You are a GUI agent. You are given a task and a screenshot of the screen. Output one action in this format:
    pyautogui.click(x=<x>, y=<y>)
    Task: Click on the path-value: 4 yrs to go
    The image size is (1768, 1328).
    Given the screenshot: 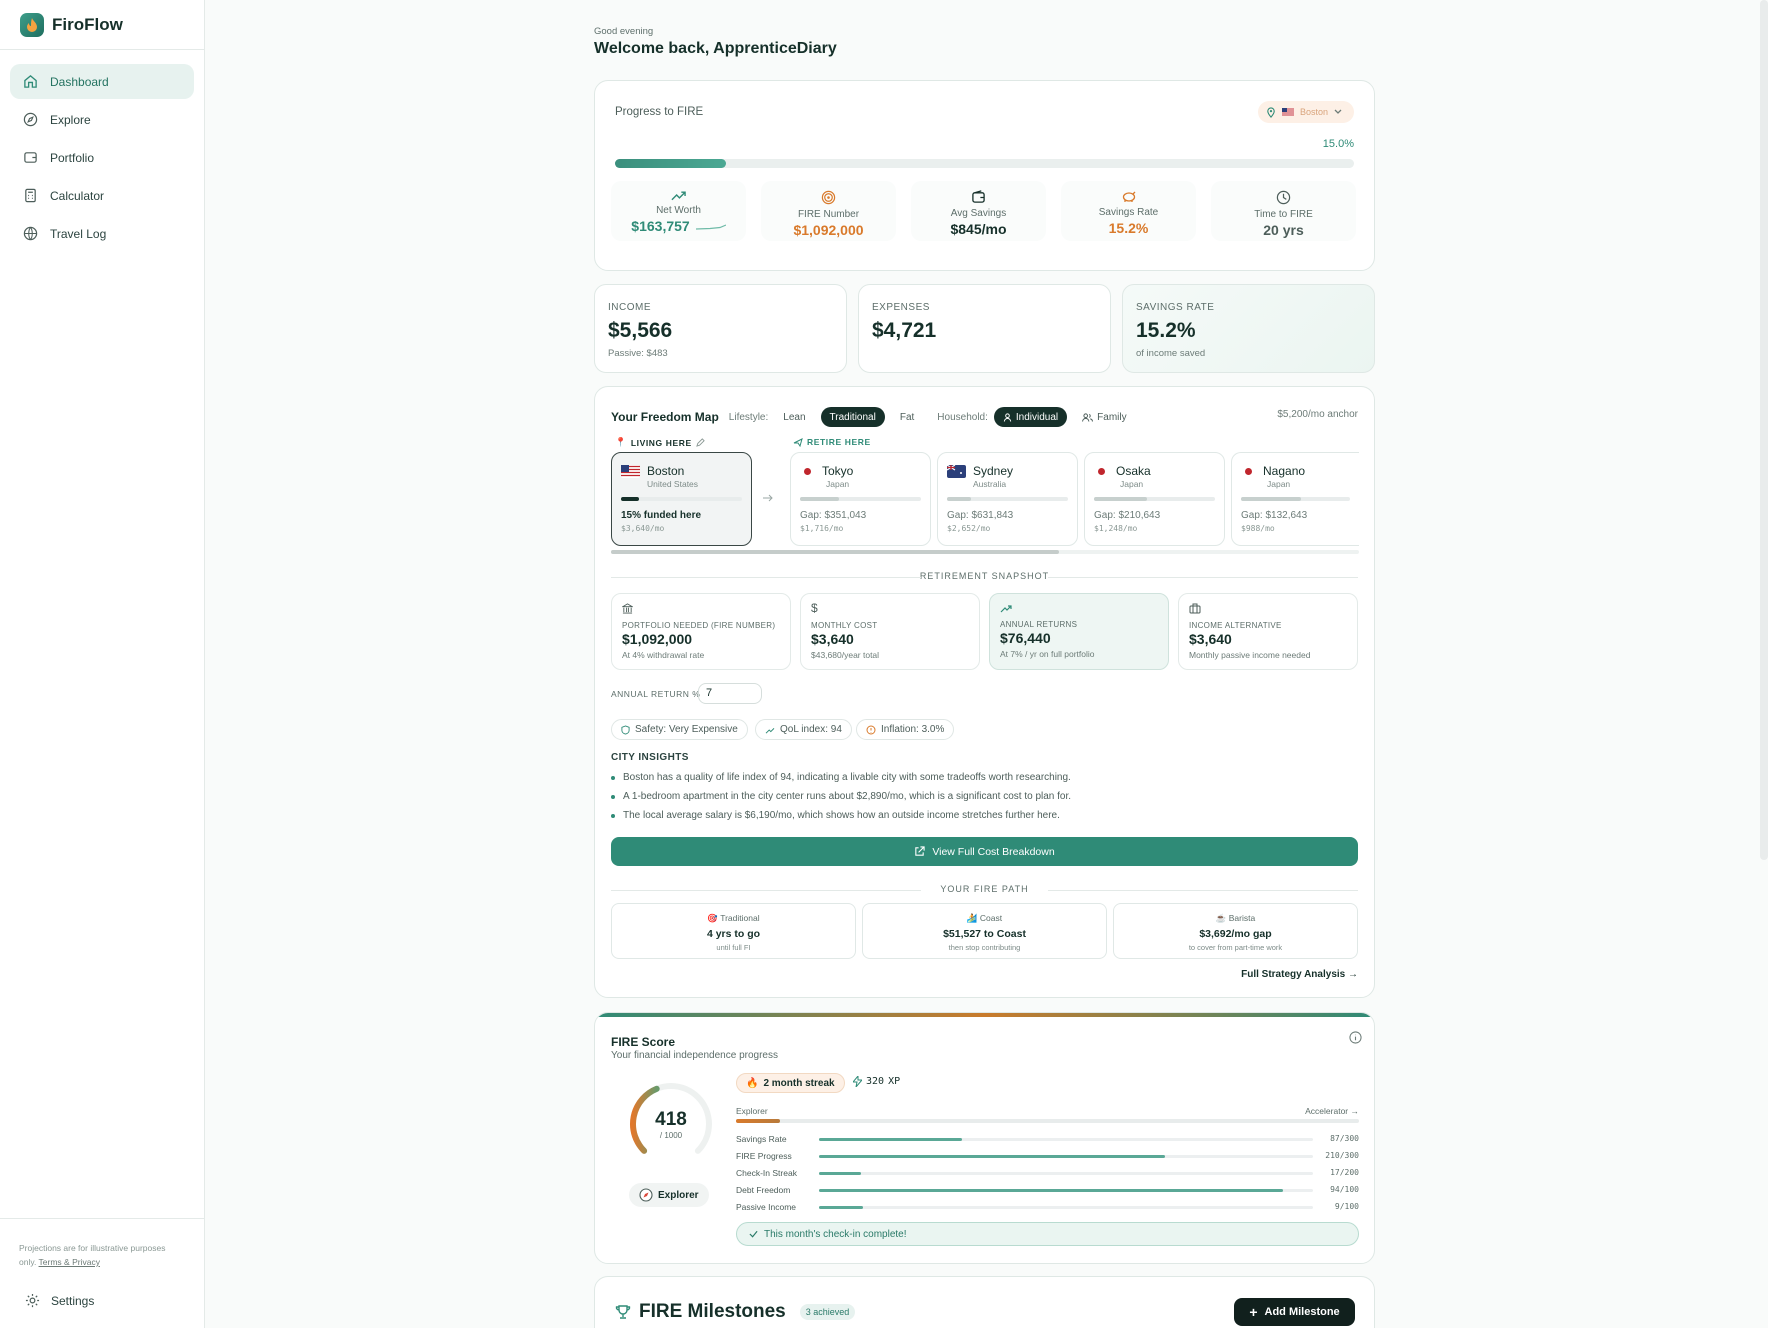 What is the action you would take?
    pyautogui.click(x=733, y=934)
    